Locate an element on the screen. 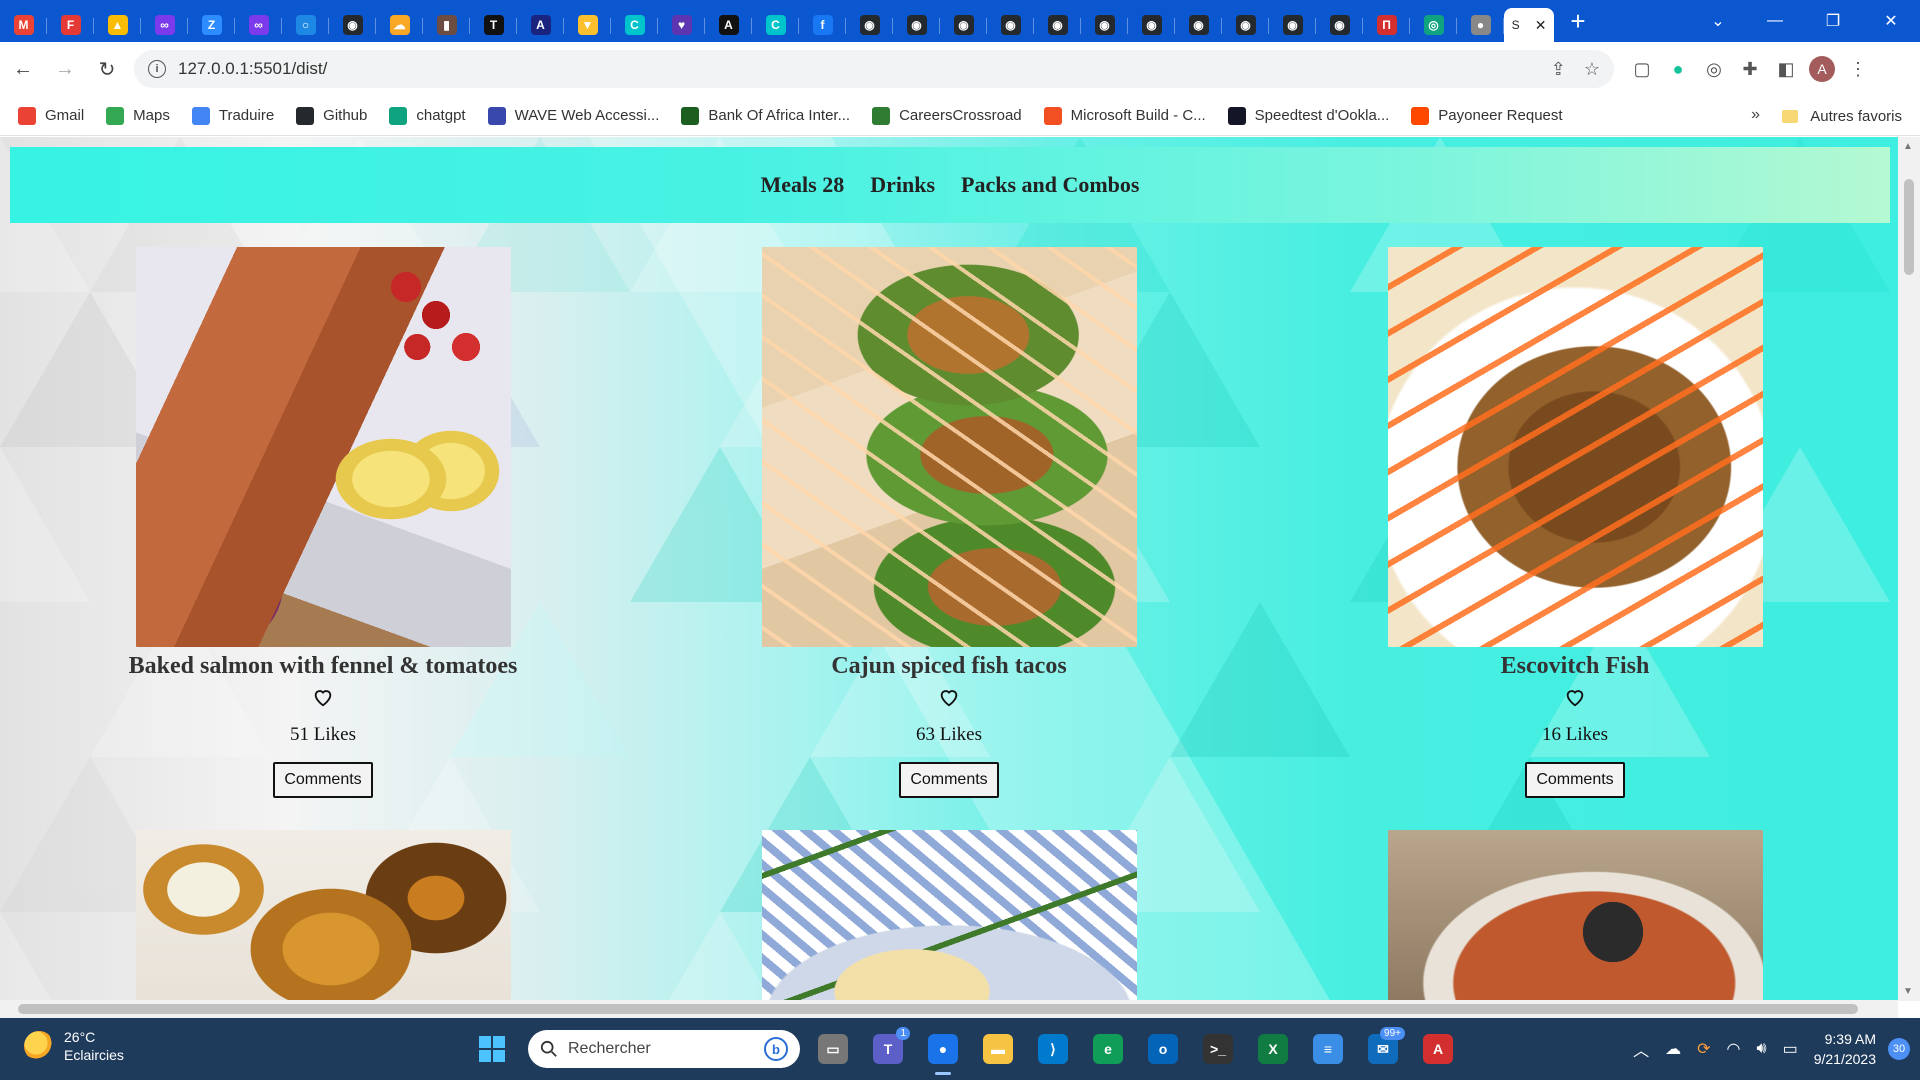 This screenshot has height=1080, width=1920. bookmarks-overflow-button: » is located at coordinates (1755, 115).